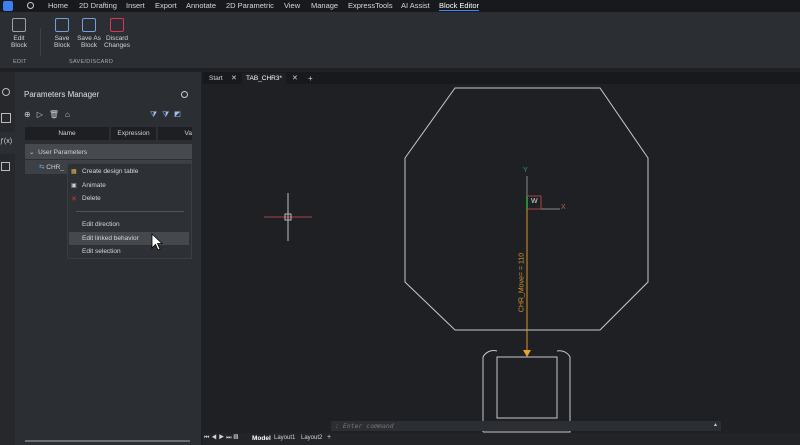 This screenshot has height=445, width=800. What do you see at coordinates (329, 437) in the screenshot?
I see `add-layout-button: +` at bounding box center [329, 437].